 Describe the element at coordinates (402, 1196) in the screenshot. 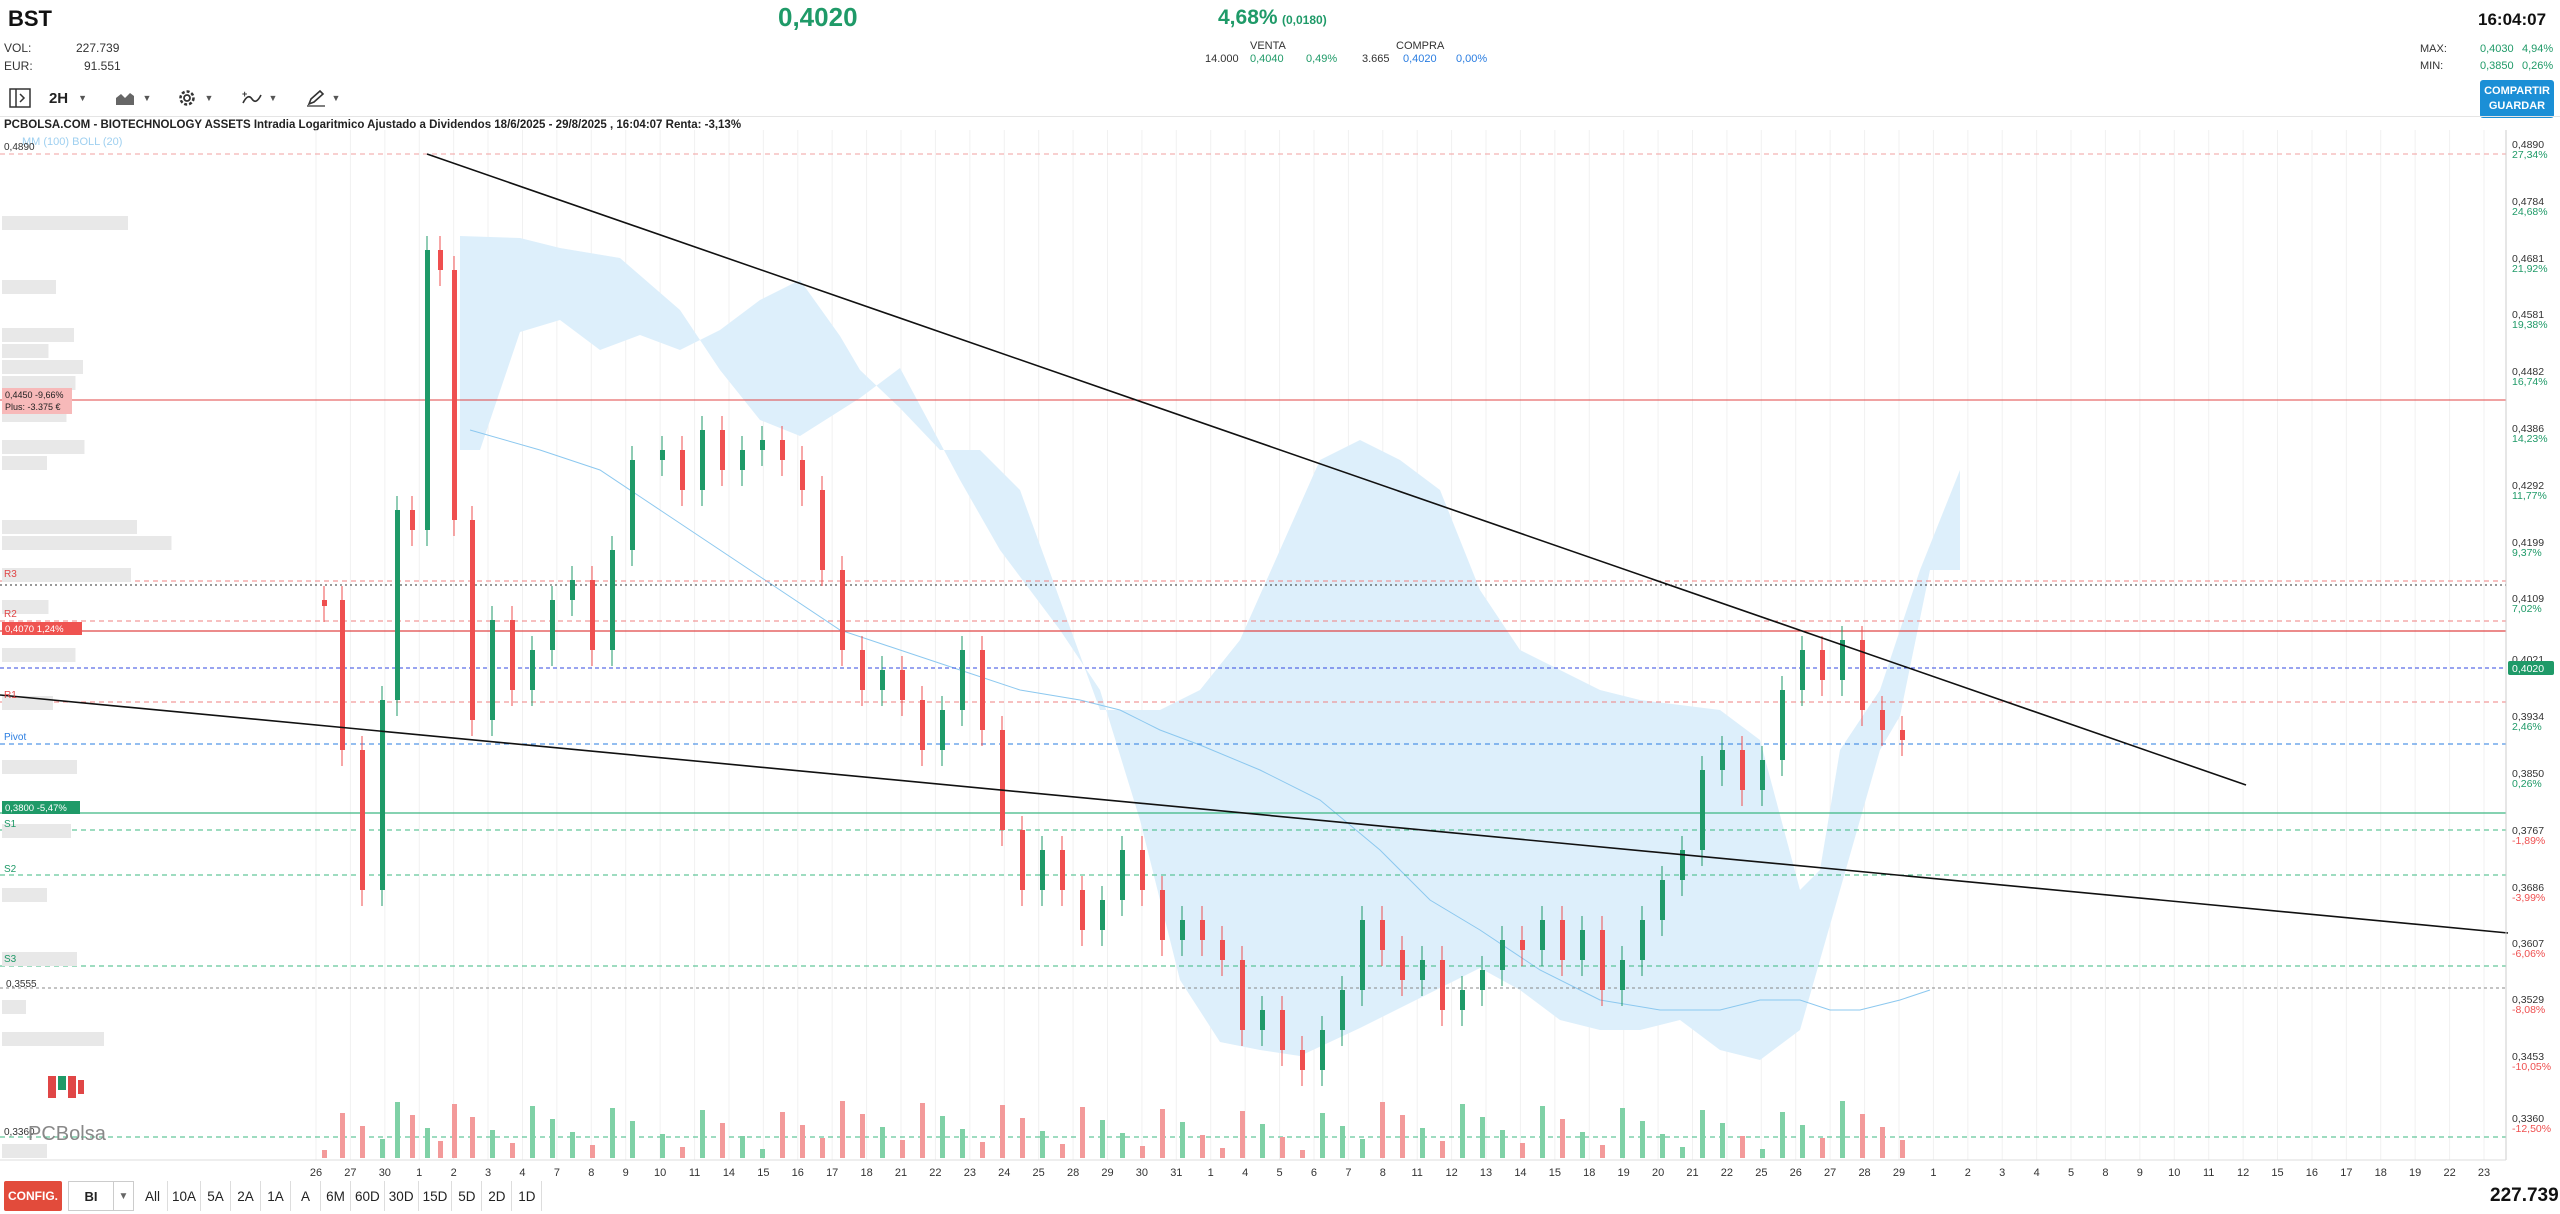

I see `range-button-30d: 30D` at that location.